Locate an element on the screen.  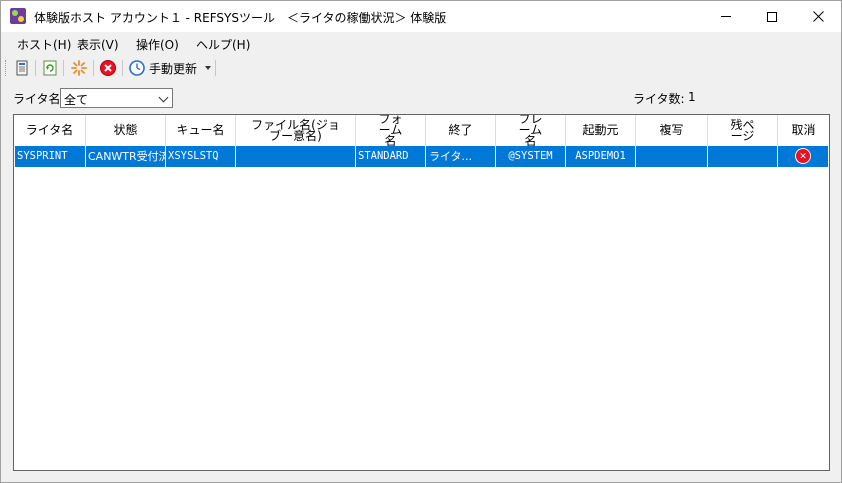
menu-operation: 操作(O) is located at coordinates (157, 44).